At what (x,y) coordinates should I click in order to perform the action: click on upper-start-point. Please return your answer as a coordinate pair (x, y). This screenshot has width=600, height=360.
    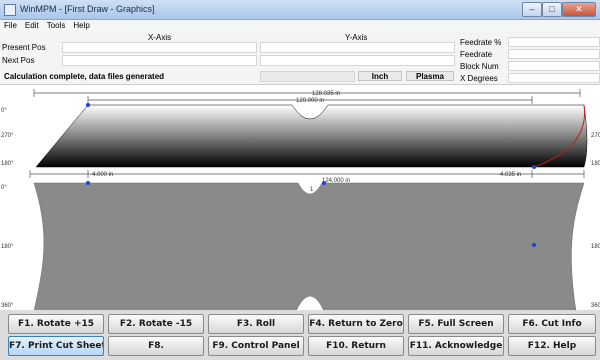
    Looking at the image, I should click on (88, 105).